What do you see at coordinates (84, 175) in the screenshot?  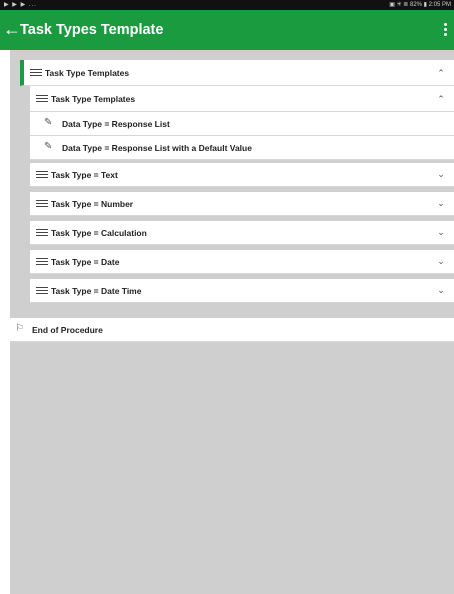 I see `task-type-label: Task Type = Text` at bounding box center [84, 175].